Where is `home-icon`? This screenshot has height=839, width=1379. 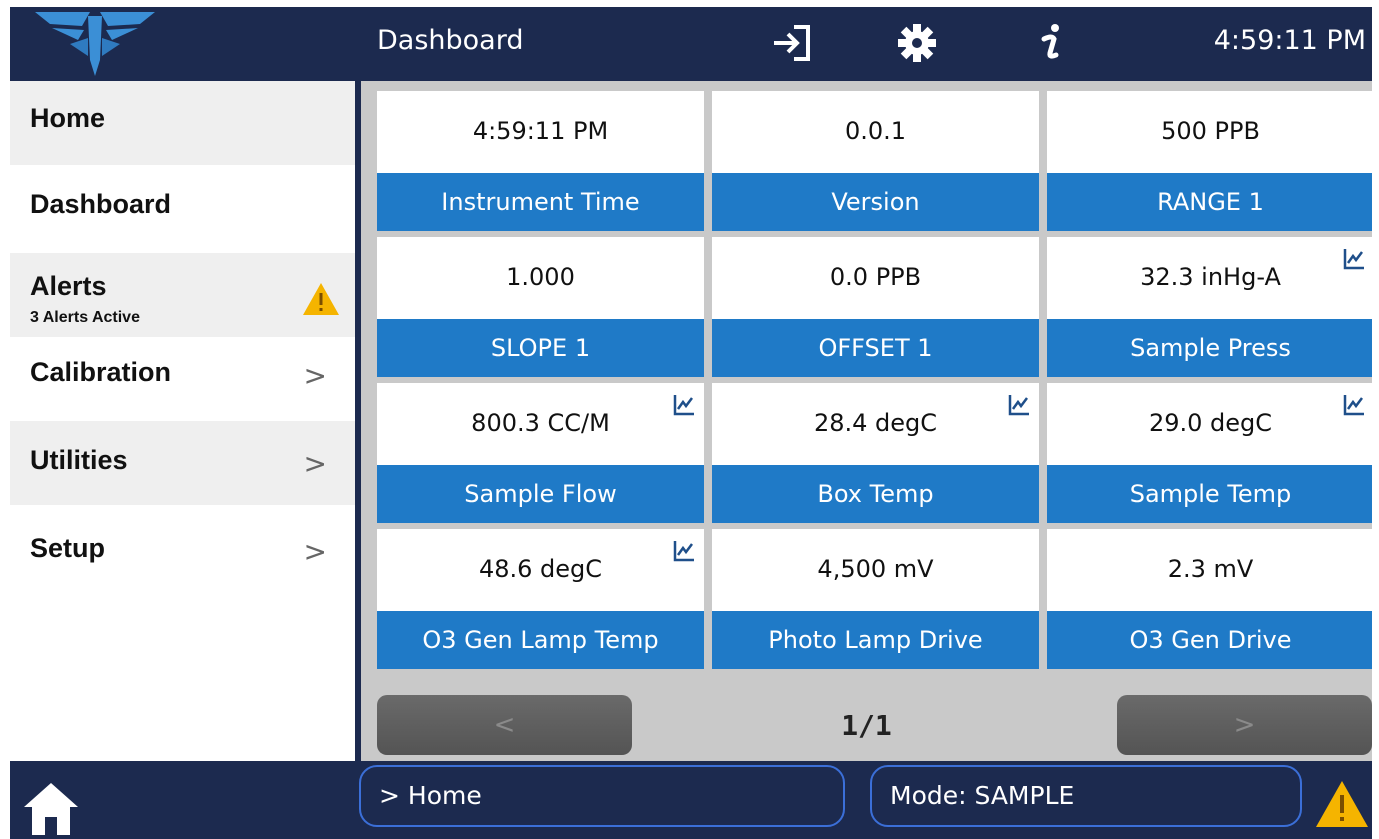 home-icon is located at coordinates (51, 807).